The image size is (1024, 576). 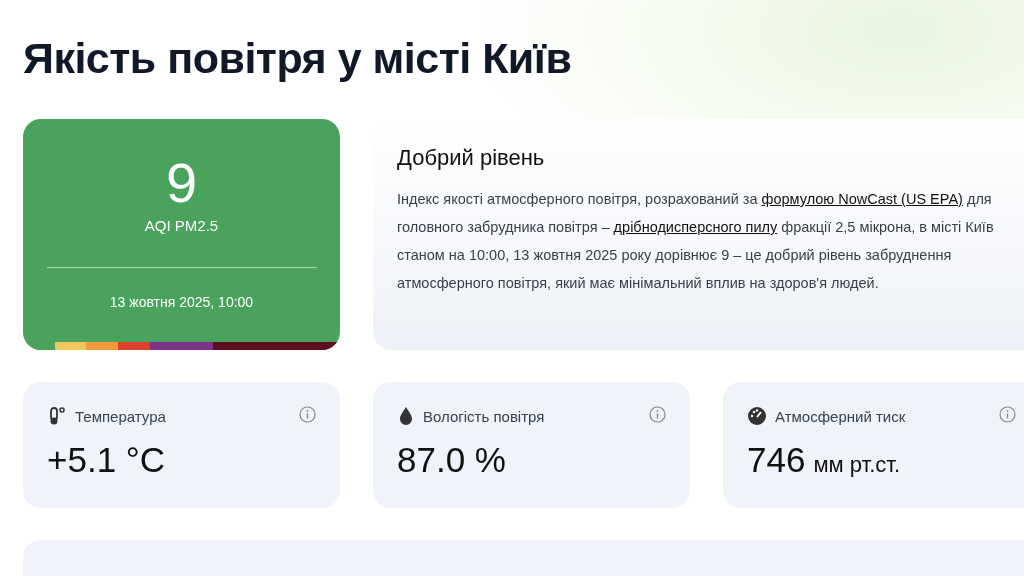 What do you see at coordinates (776, 460) in the screenshot?
I see `metric-value: 746` at bounding box center [776, 460].